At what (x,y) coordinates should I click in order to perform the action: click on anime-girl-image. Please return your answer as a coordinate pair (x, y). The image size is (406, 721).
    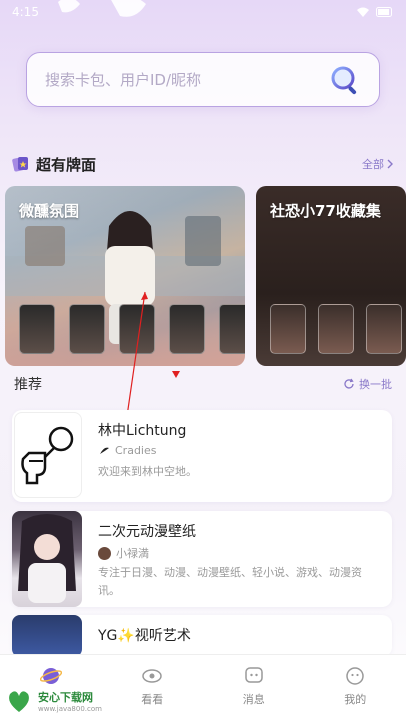
    Looking at the image, I should click on (47, 558).